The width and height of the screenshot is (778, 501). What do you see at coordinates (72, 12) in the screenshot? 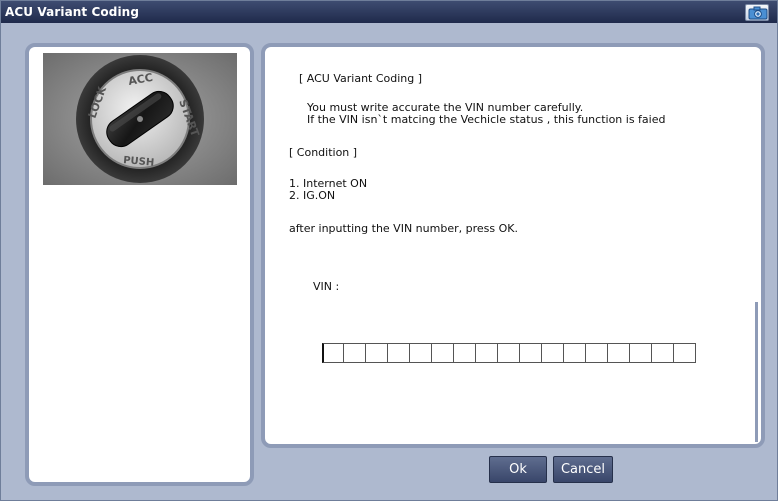
I see `window-title: ACU Variant Coding` at bounding box center [72, 12].